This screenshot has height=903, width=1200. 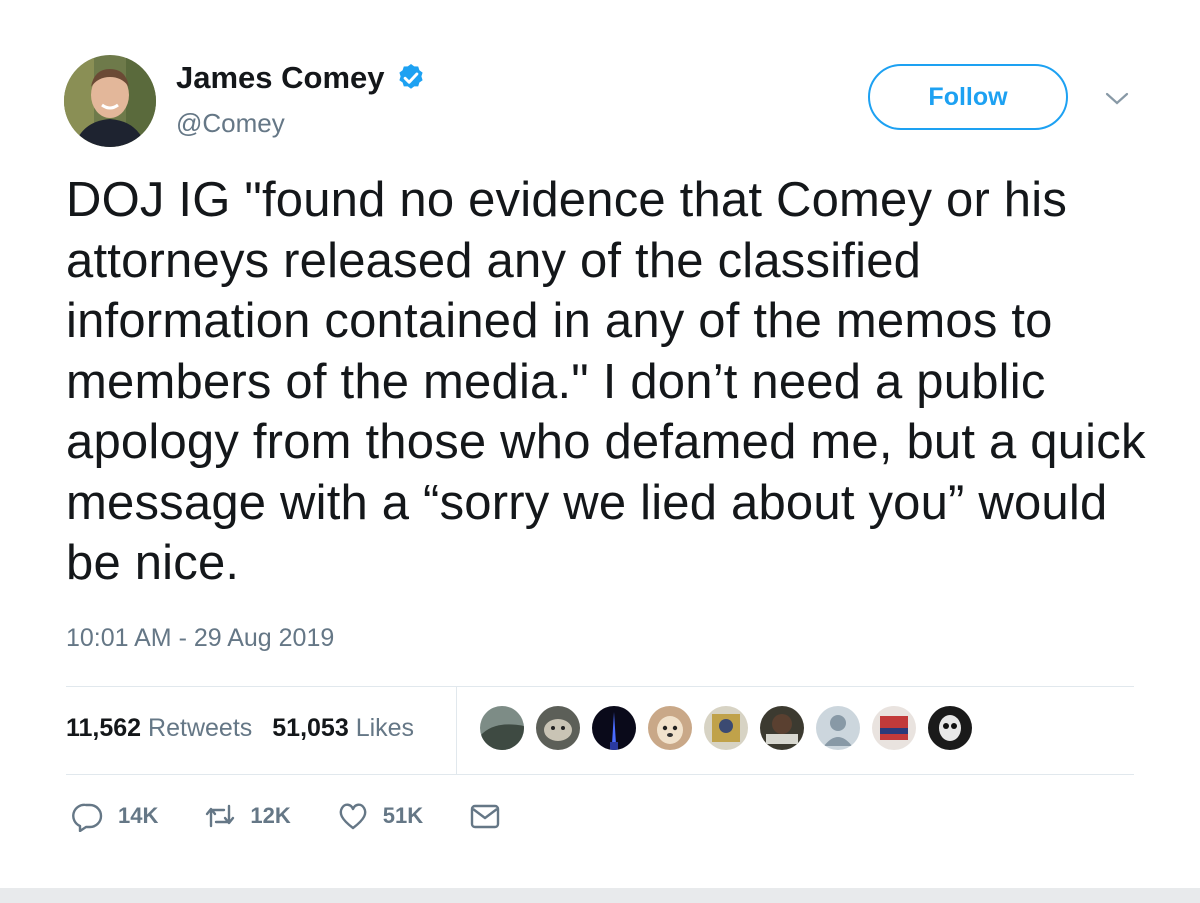 I want to click on page-footer-strip, so click(x=600, y=895).